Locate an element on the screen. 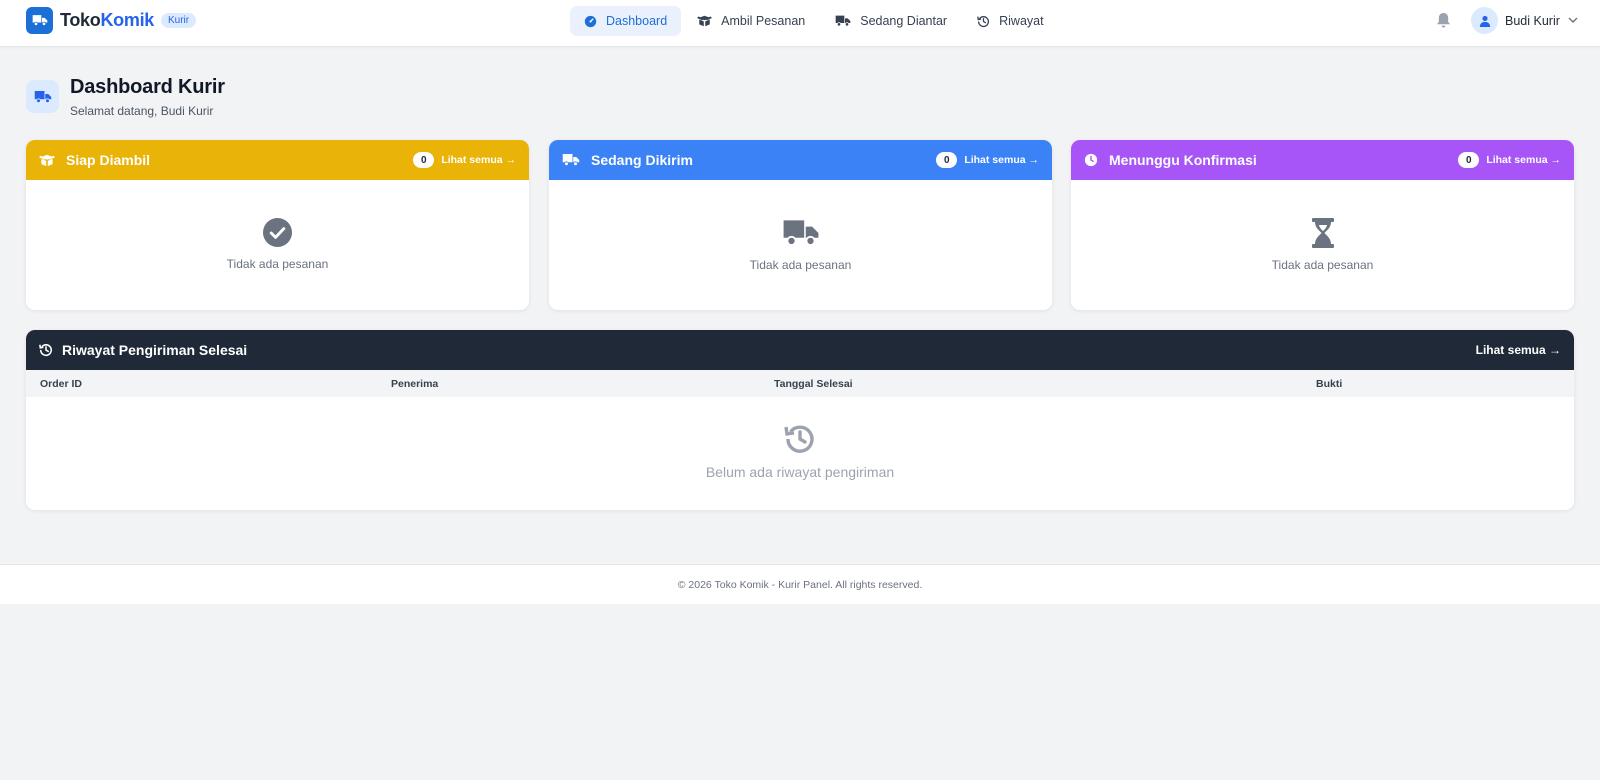 The height and width of the screenshot is (780, 1600). bell-icon is located at coordinates (1444, 21).